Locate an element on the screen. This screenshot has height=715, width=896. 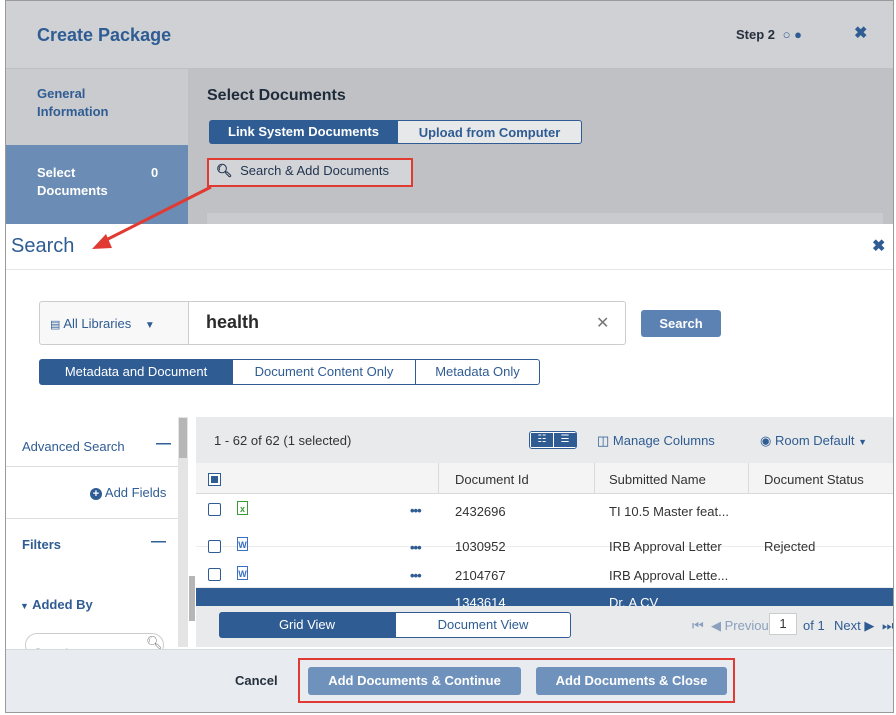
create-package-close-icon: ✖ is located at coordinates (860, 33).